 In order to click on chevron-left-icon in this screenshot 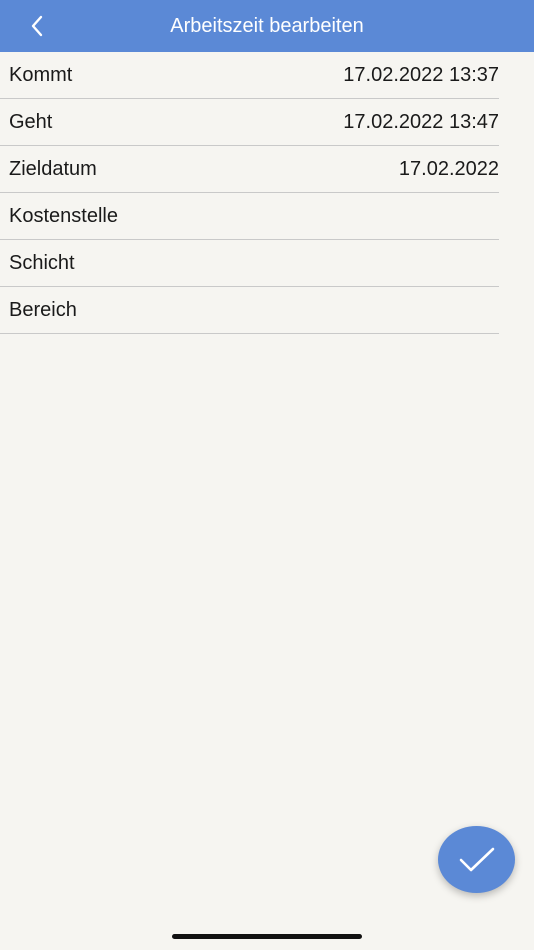, I will do `click(37, 26)`.